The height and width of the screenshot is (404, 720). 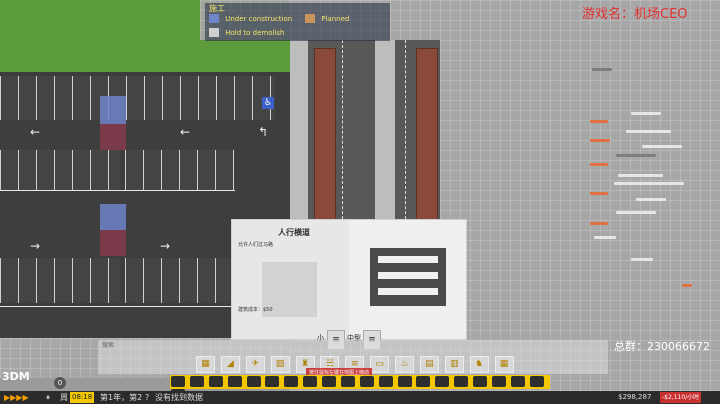 What do you see at coordinates (16, 376) in the screenshot?
I see `site-logo: 3DM` at bounding box center [16, 376].